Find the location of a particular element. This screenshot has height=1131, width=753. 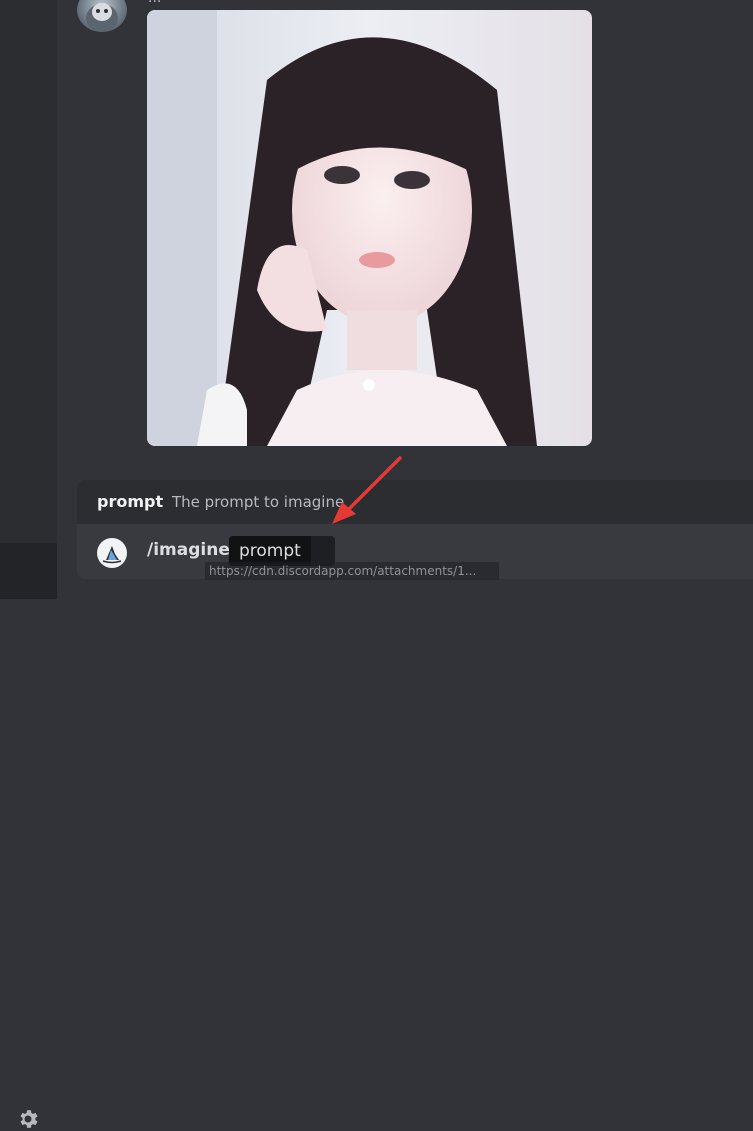

red-arrow-icon is located at coordinates (367, 490).